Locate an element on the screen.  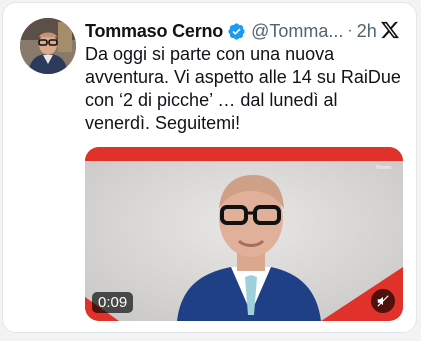
promo-label: Promo is located at coordinates (383, 168).